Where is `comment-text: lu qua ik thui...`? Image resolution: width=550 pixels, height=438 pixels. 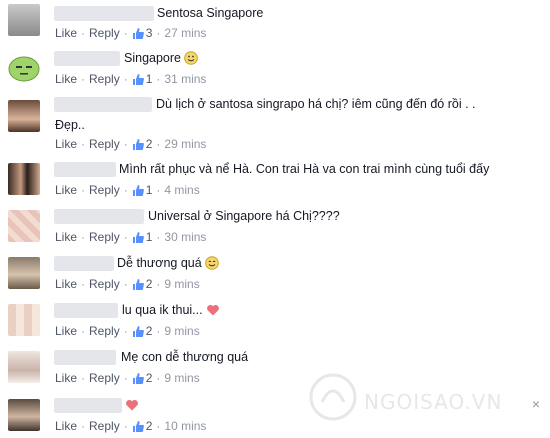 comment-text: lu qua ik thui... is located at coordinates (171, 310).